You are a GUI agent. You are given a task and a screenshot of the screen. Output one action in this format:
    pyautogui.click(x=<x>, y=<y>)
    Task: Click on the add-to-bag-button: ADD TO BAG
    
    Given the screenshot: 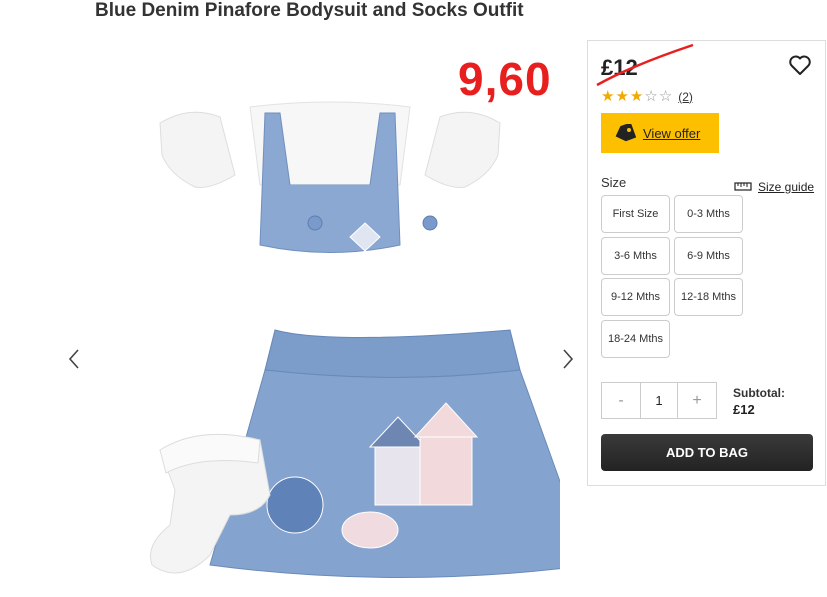 What is the action you would take?
    pyautogui.click(x=707, y=452)
    